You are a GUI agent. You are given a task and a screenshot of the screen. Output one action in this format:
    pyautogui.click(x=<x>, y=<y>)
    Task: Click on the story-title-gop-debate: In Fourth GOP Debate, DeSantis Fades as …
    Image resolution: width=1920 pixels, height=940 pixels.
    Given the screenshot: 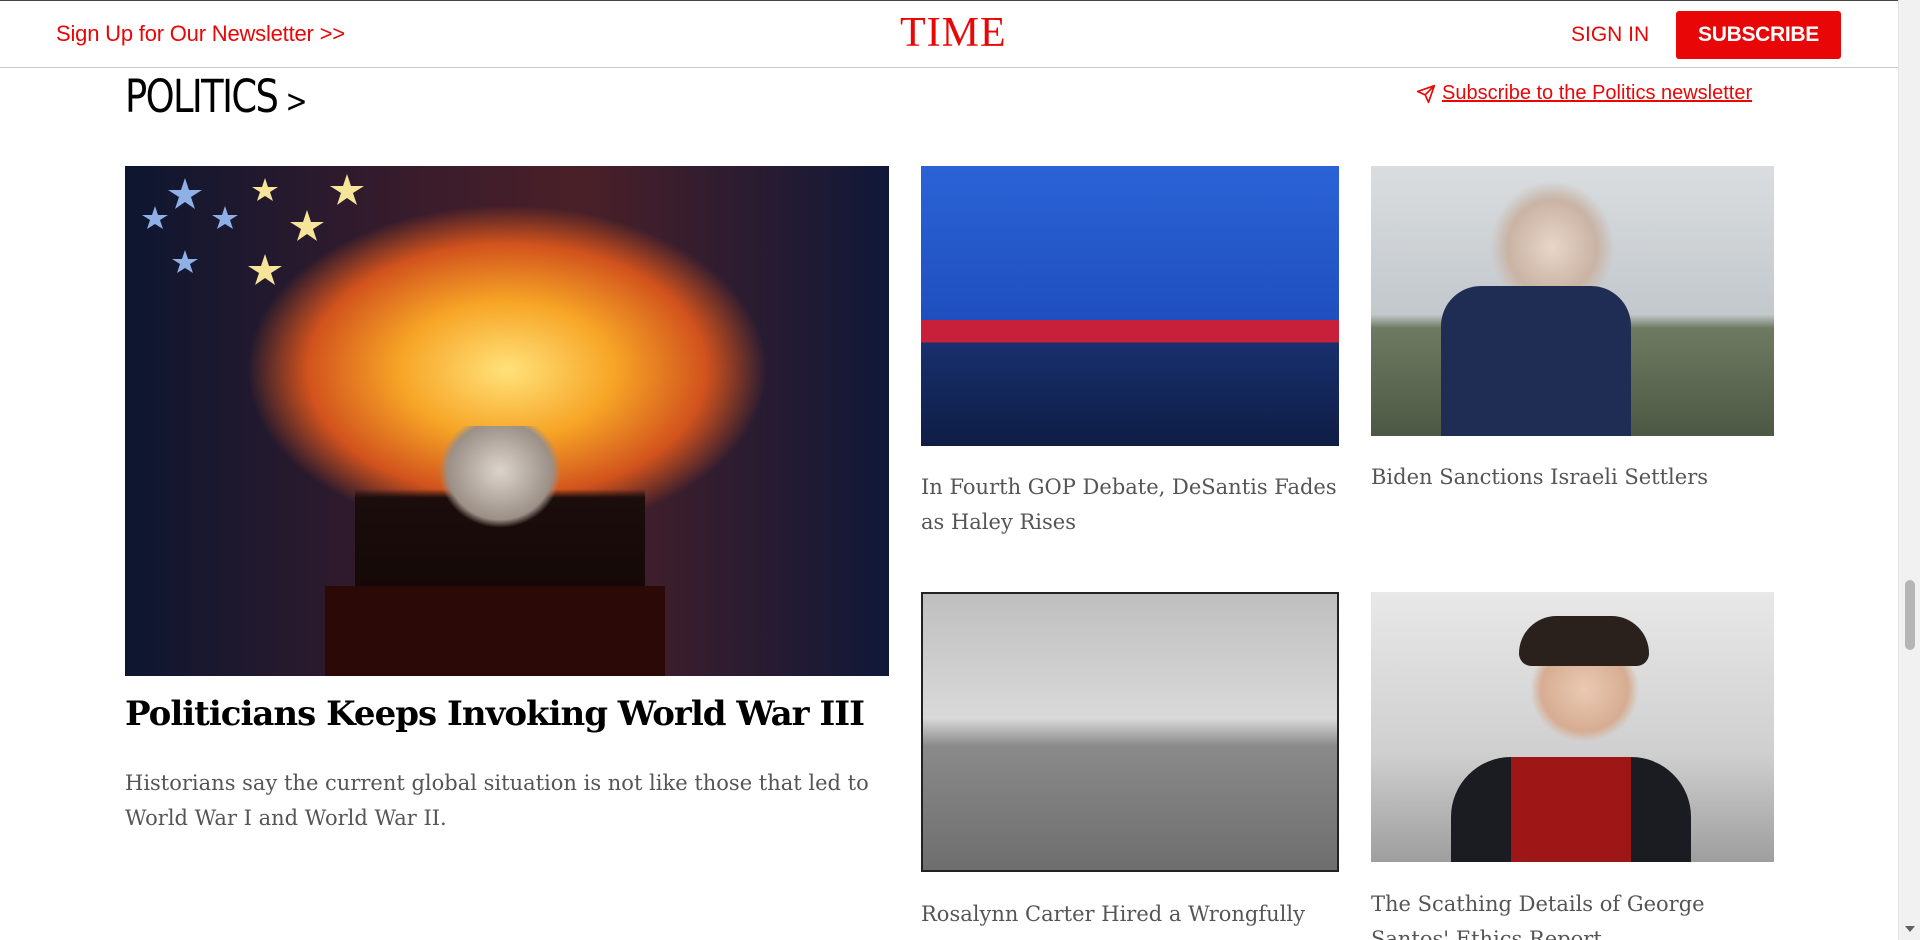 What is the action you would take?
    pyautogui.click(x=1133, y=505)
    